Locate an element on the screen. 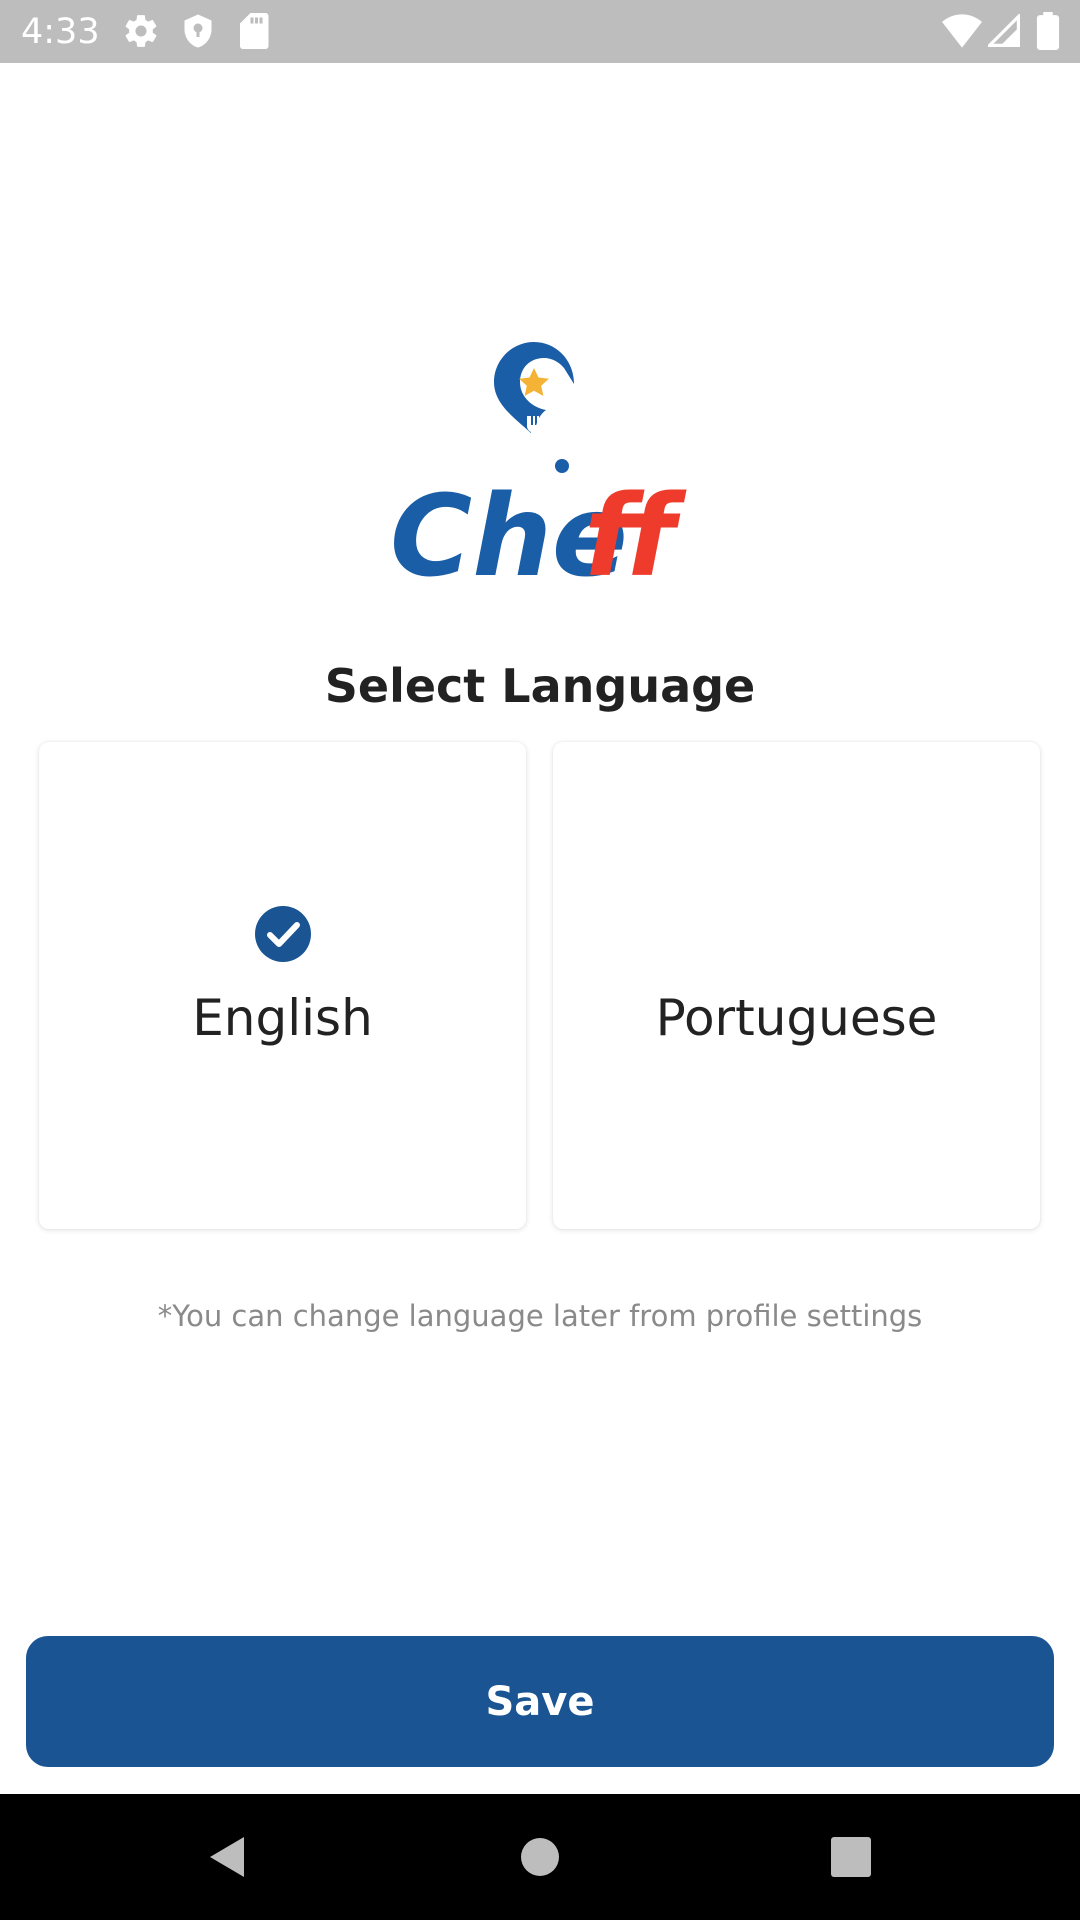 The height and width of the screenshot is (1925, 1080). home-icon is located at coordinates (540, 1857).